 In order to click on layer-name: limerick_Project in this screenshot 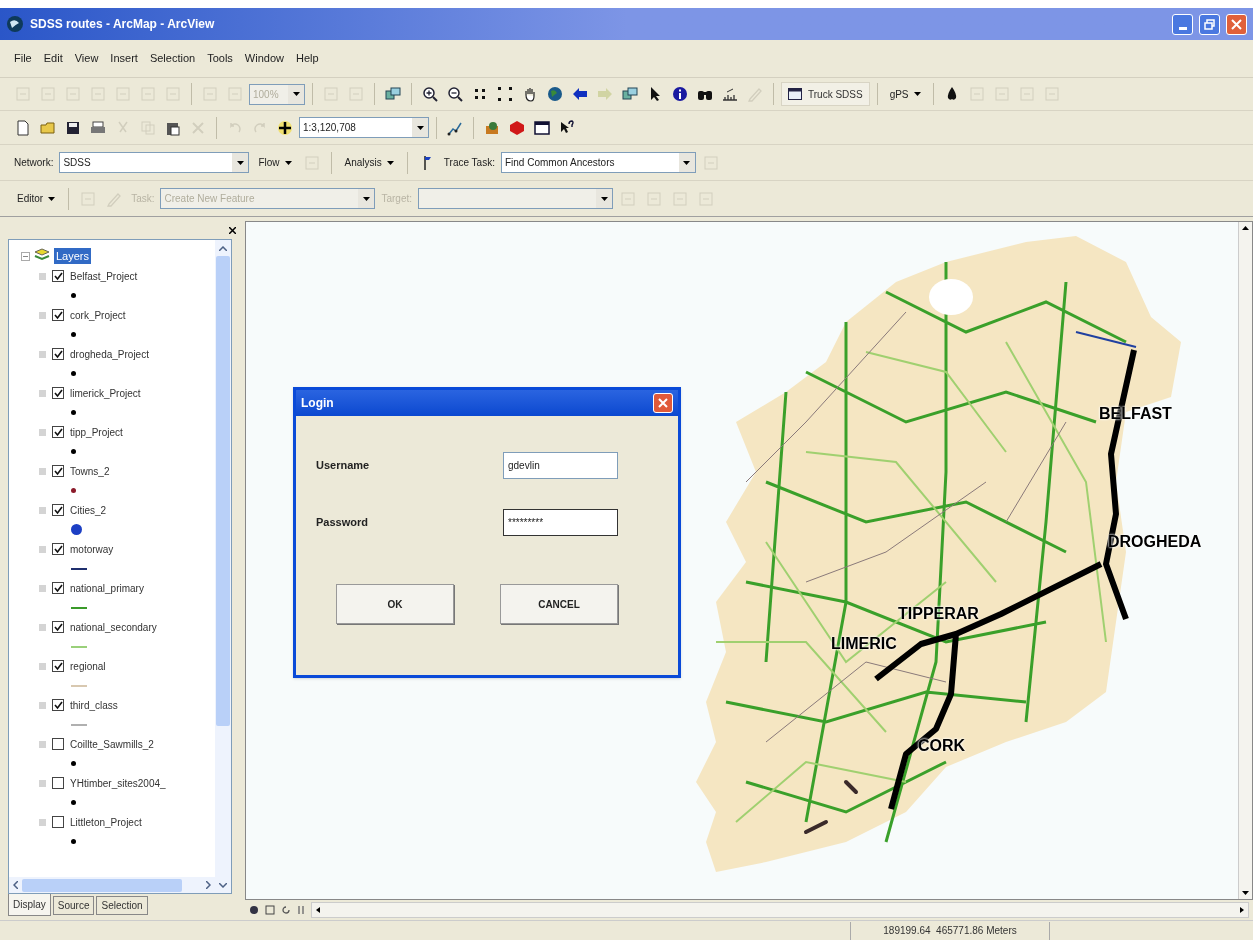, I will do `click(105, 393)`.